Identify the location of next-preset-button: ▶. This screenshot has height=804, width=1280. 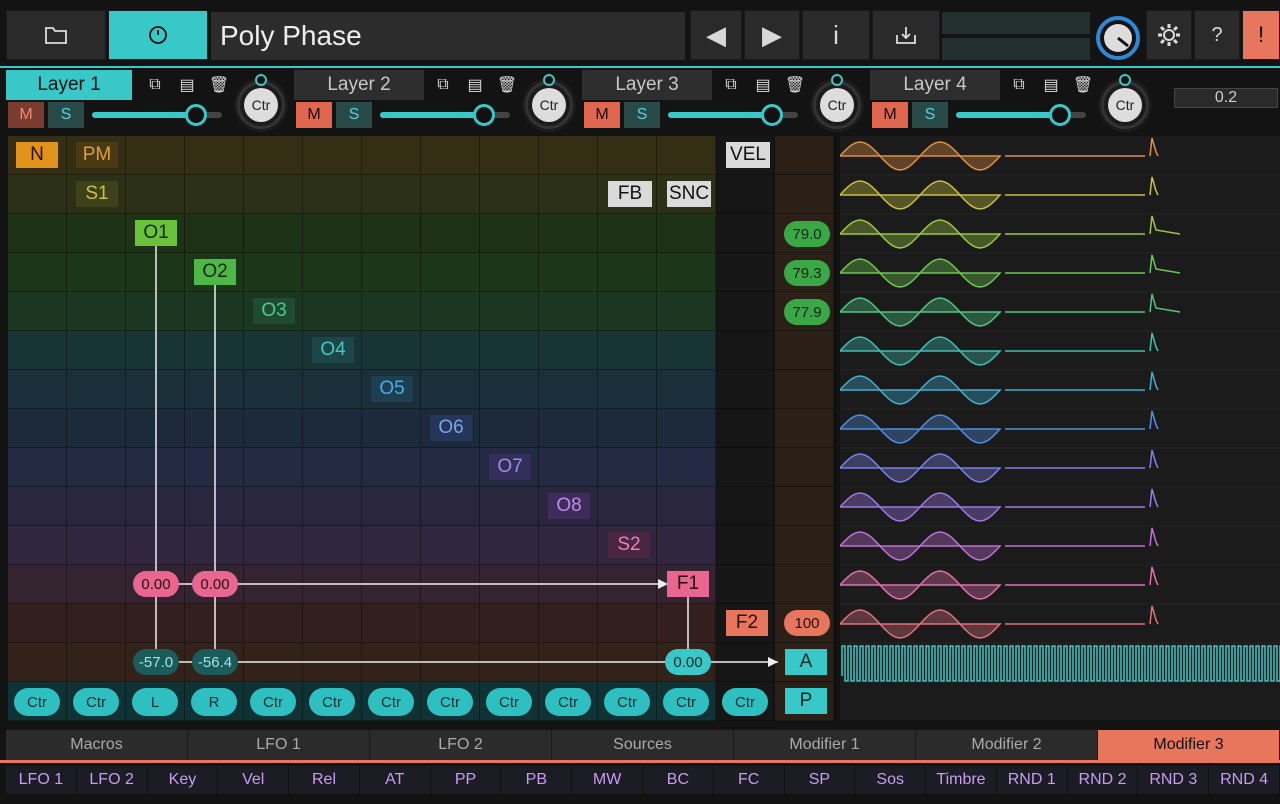
(772, 35).